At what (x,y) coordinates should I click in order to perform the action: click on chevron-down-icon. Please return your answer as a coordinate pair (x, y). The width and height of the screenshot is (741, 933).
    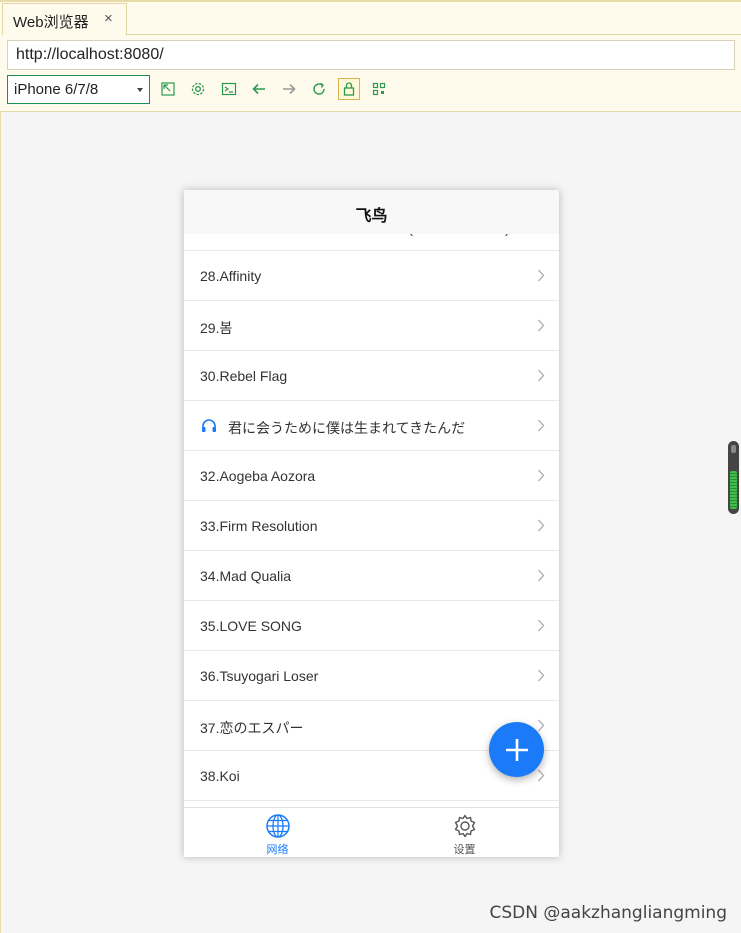
    Looking at the image, I should click on (140, 90).